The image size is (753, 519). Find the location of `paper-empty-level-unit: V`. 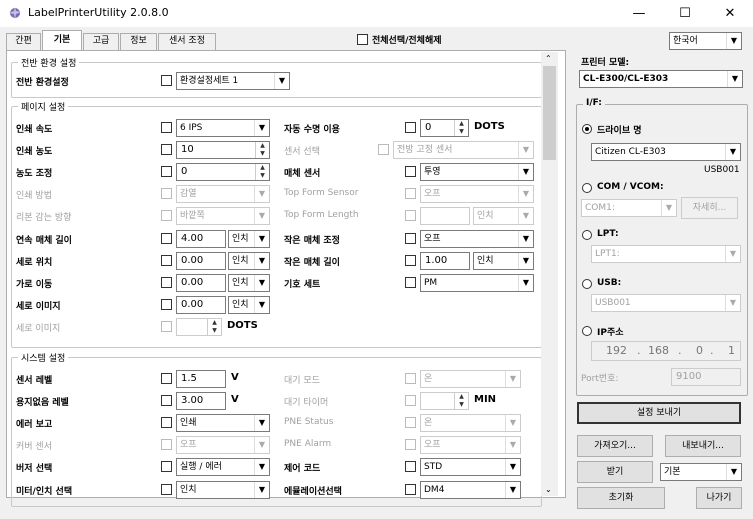

paper-empty-level-unit: V is located at coordinates (235, 399).